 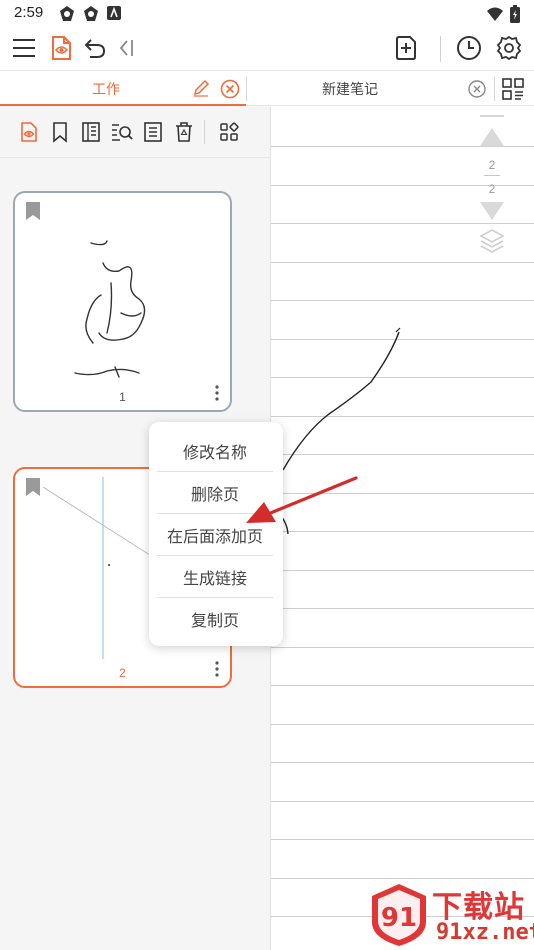 I want to click on page-thumbnail-drawing, so click(x=123, y=292).